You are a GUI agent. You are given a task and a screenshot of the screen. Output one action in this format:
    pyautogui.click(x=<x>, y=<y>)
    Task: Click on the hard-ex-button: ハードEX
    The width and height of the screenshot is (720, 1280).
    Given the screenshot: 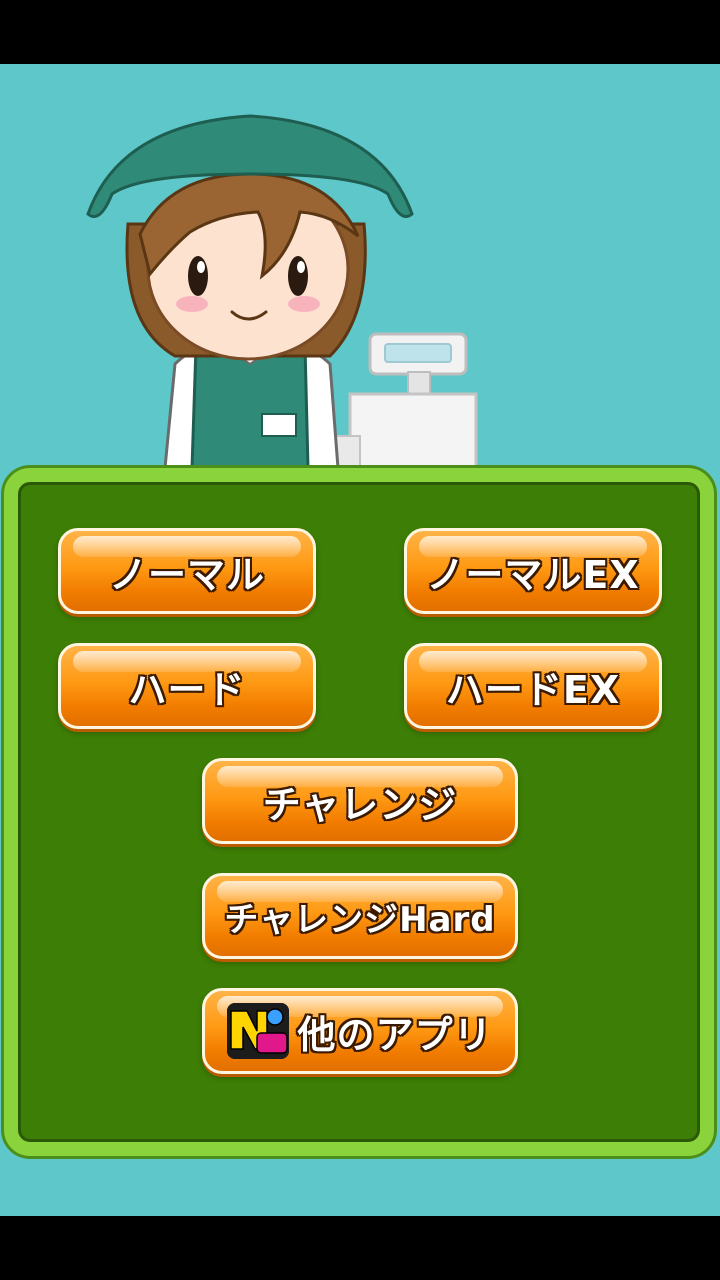 What is the action you would take?
    pyautogui.click(x=533, y=686)
    